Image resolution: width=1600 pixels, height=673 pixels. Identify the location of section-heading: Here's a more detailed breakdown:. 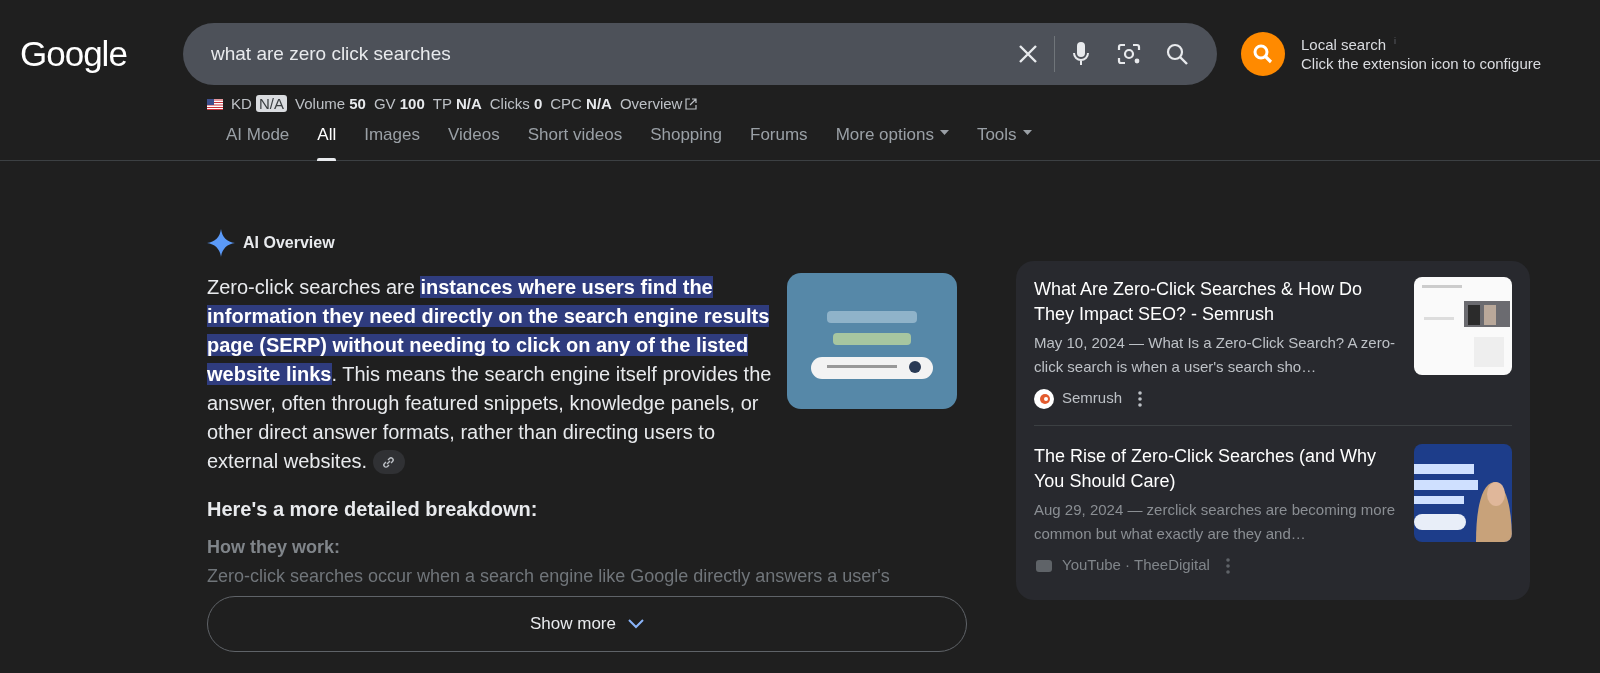
(373, 509).